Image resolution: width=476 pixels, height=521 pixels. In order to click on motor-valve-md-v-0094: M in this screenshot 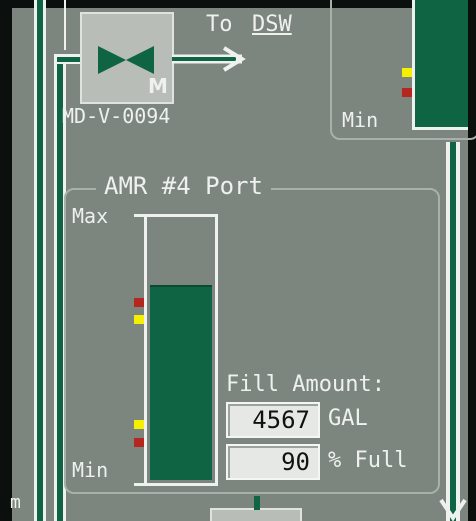, I will do `click(127, 58)`.